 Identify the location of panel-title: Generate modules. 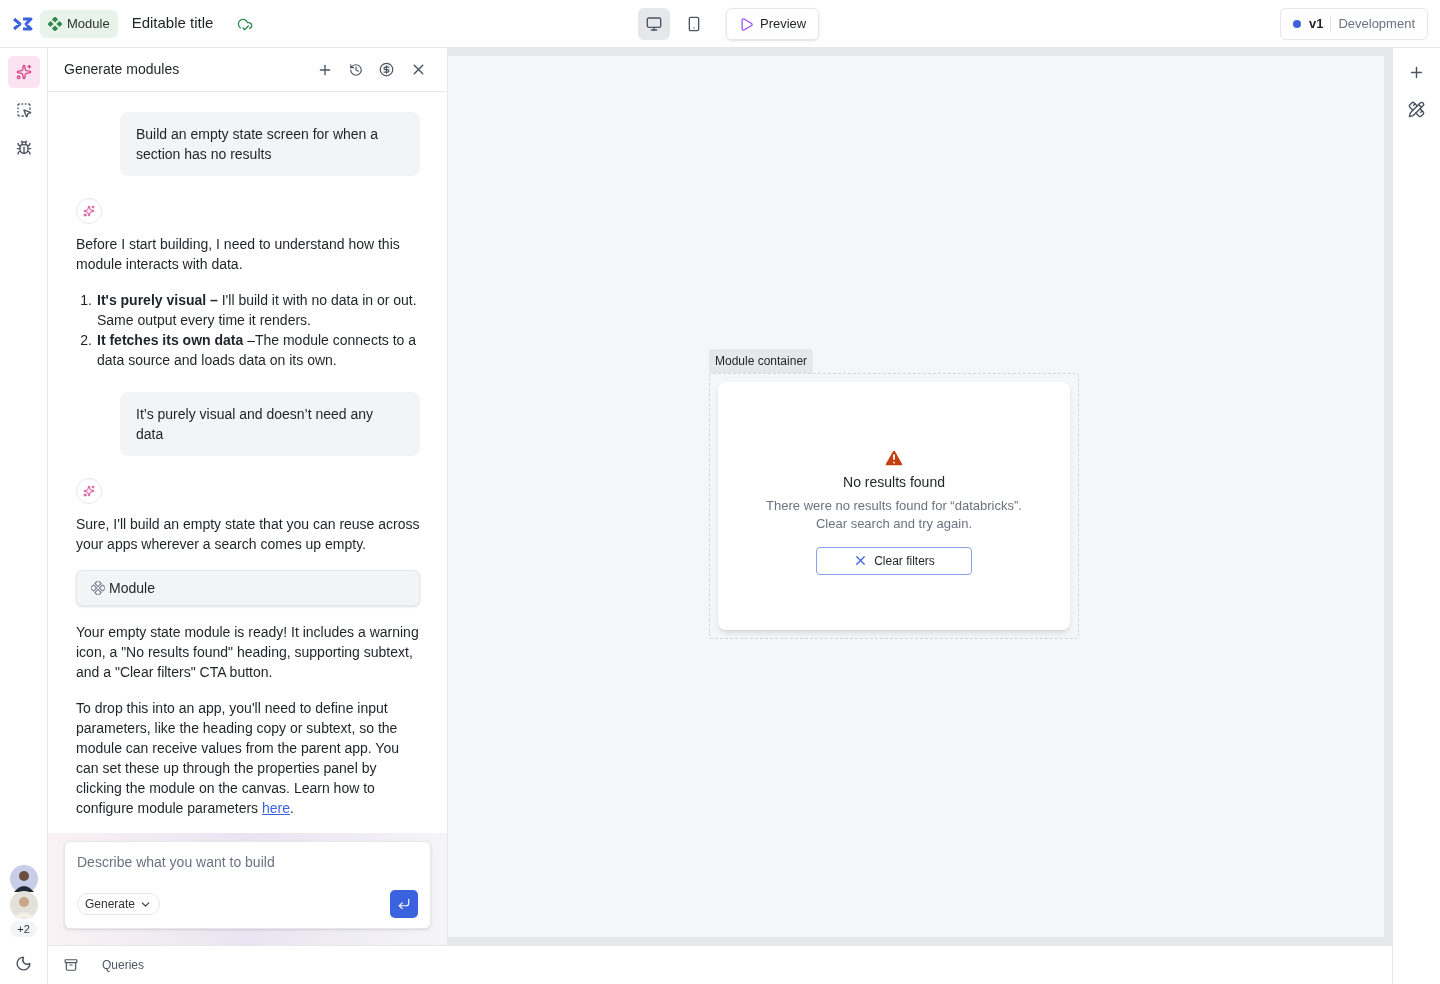
(122, 69).